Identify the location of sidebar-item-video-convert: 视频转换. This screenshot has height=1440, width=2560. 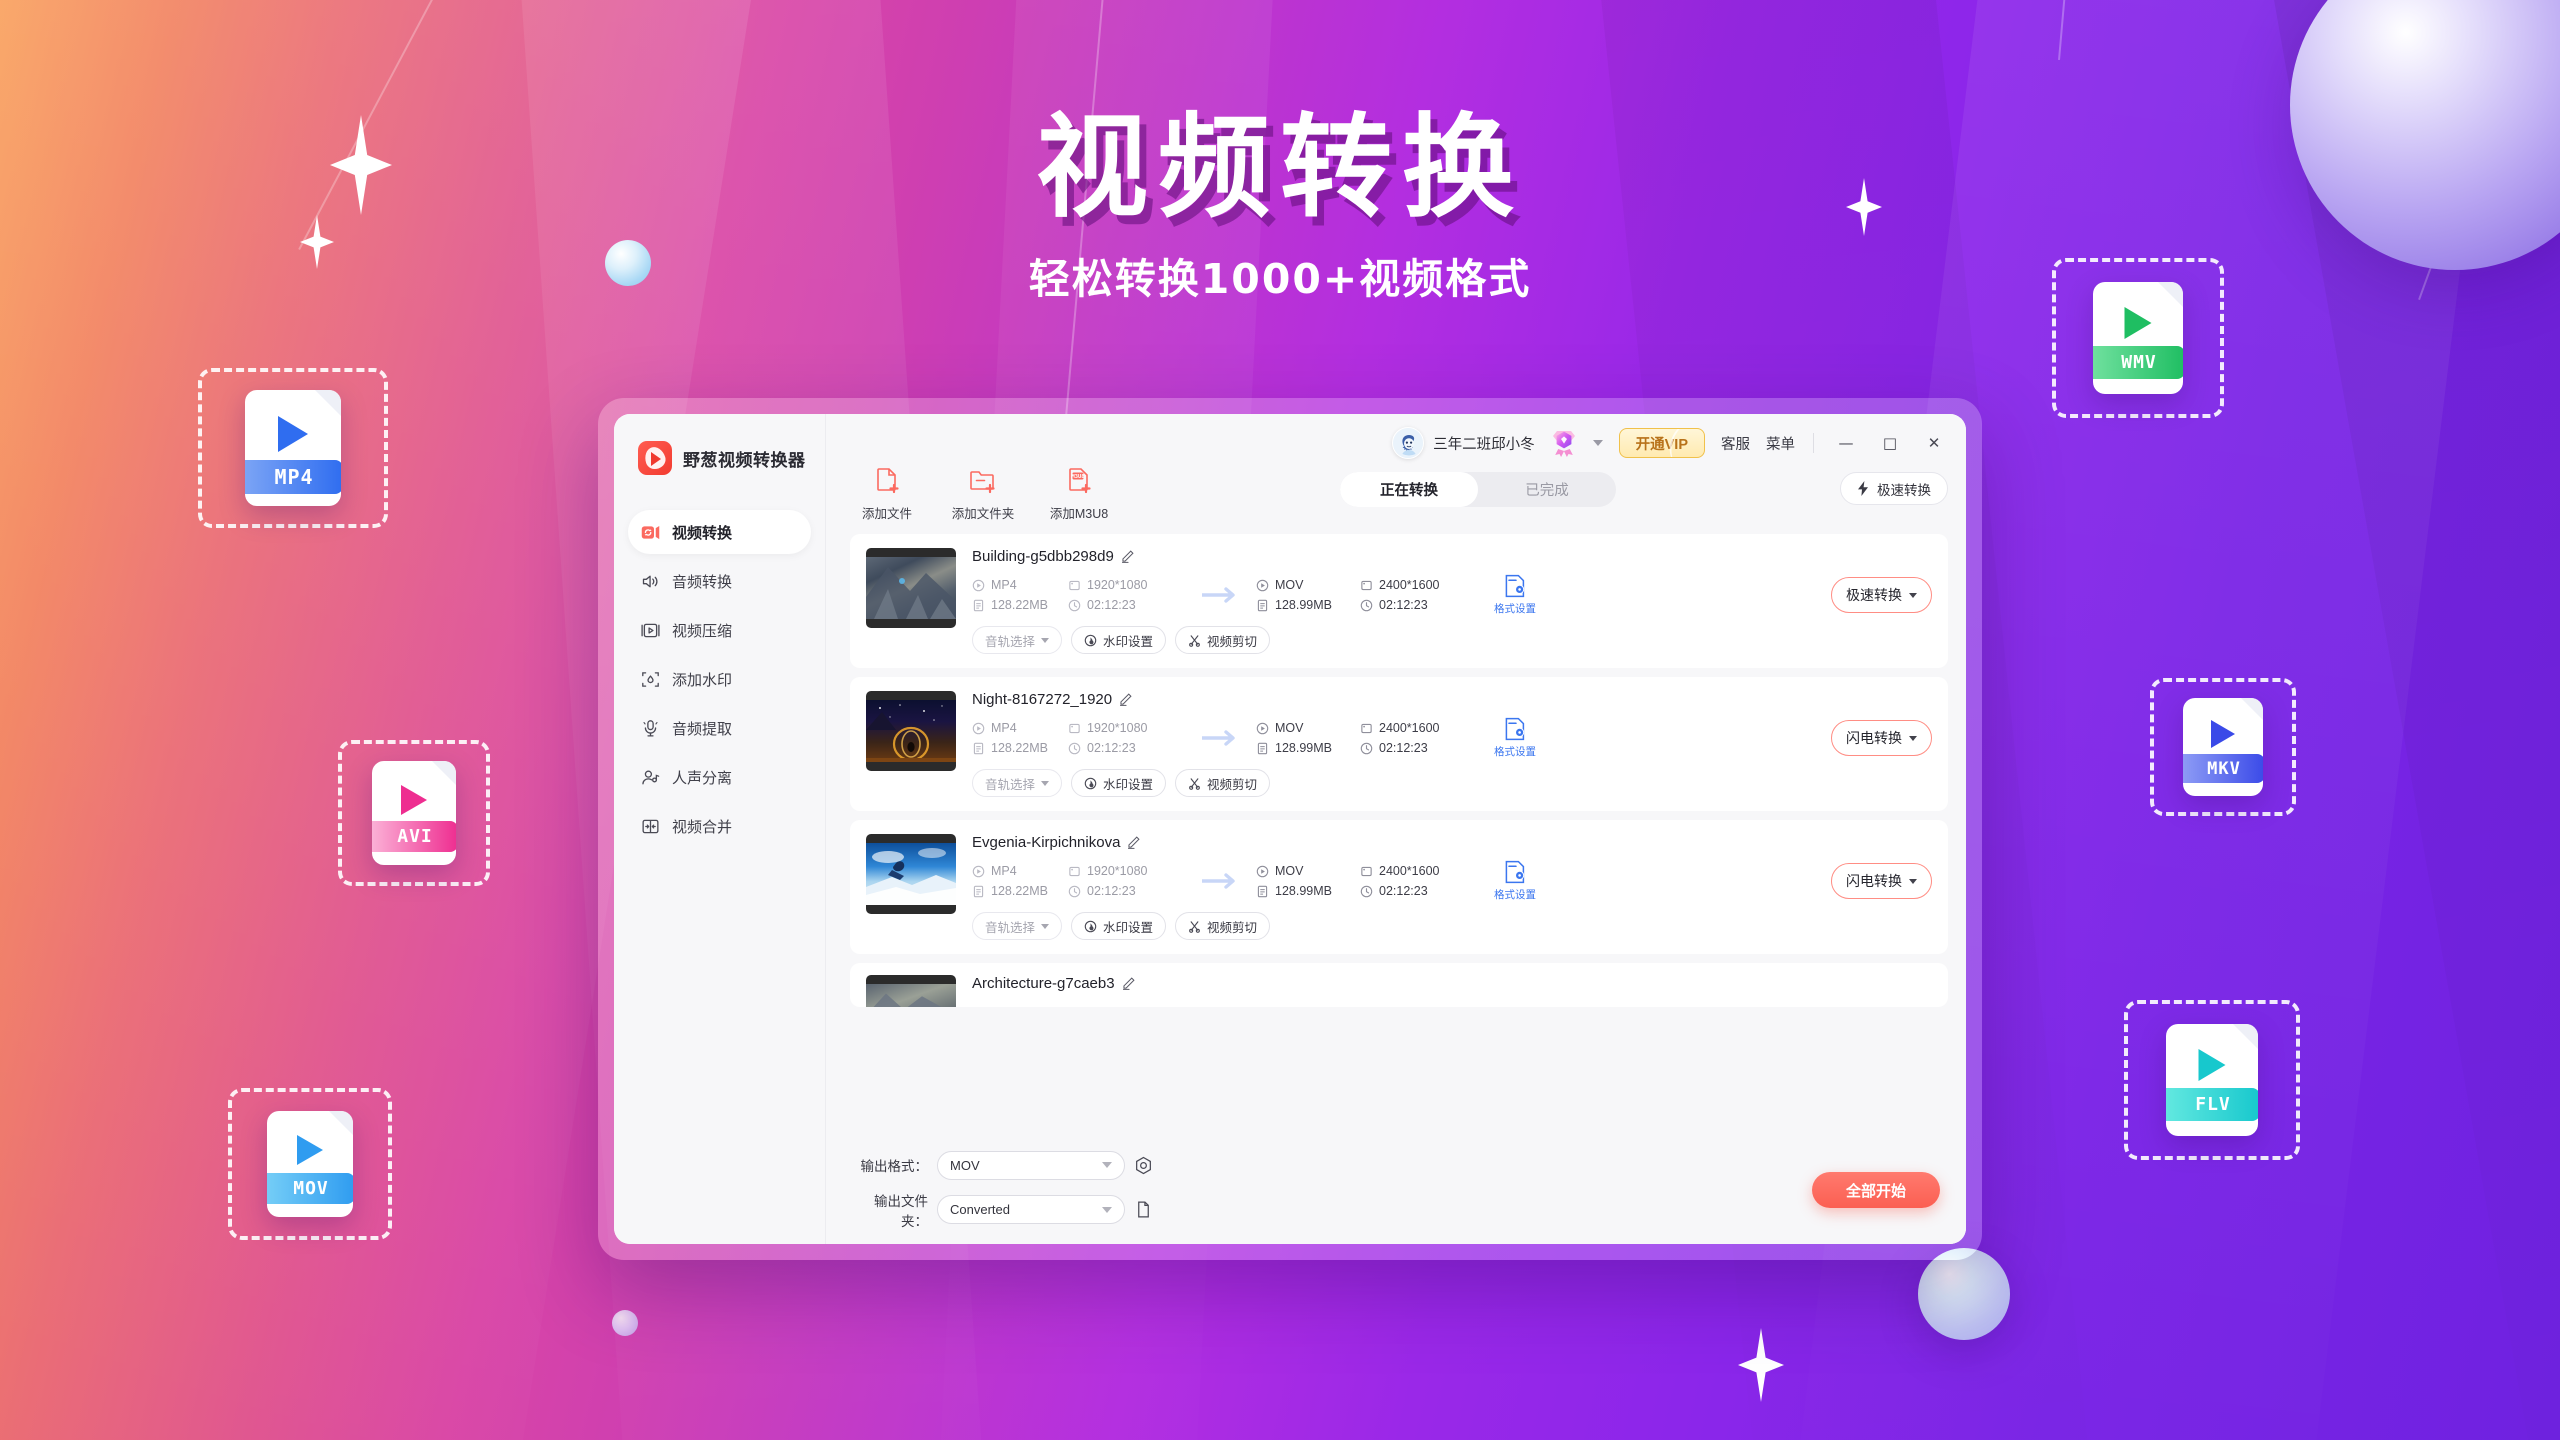
(719, 532).